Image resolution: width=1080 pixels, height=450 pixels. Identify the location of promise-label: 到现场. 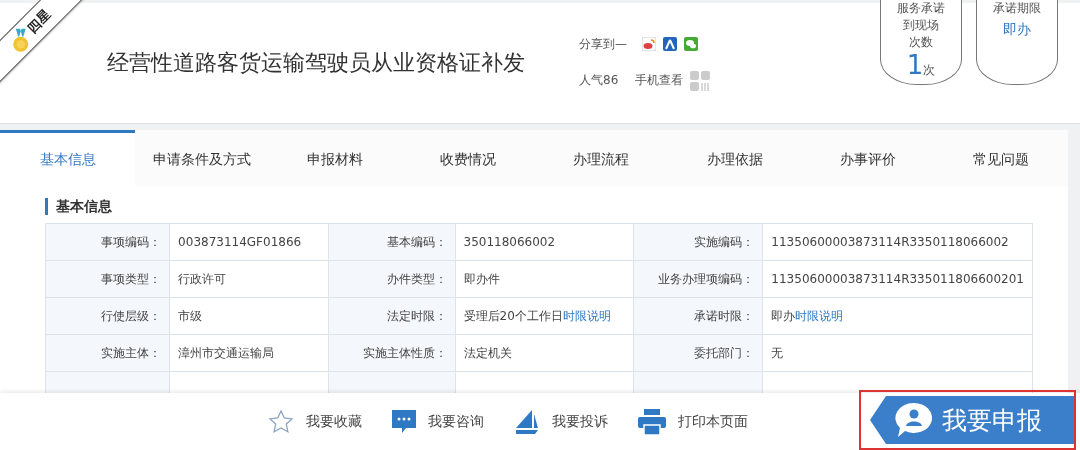
(921, 25).